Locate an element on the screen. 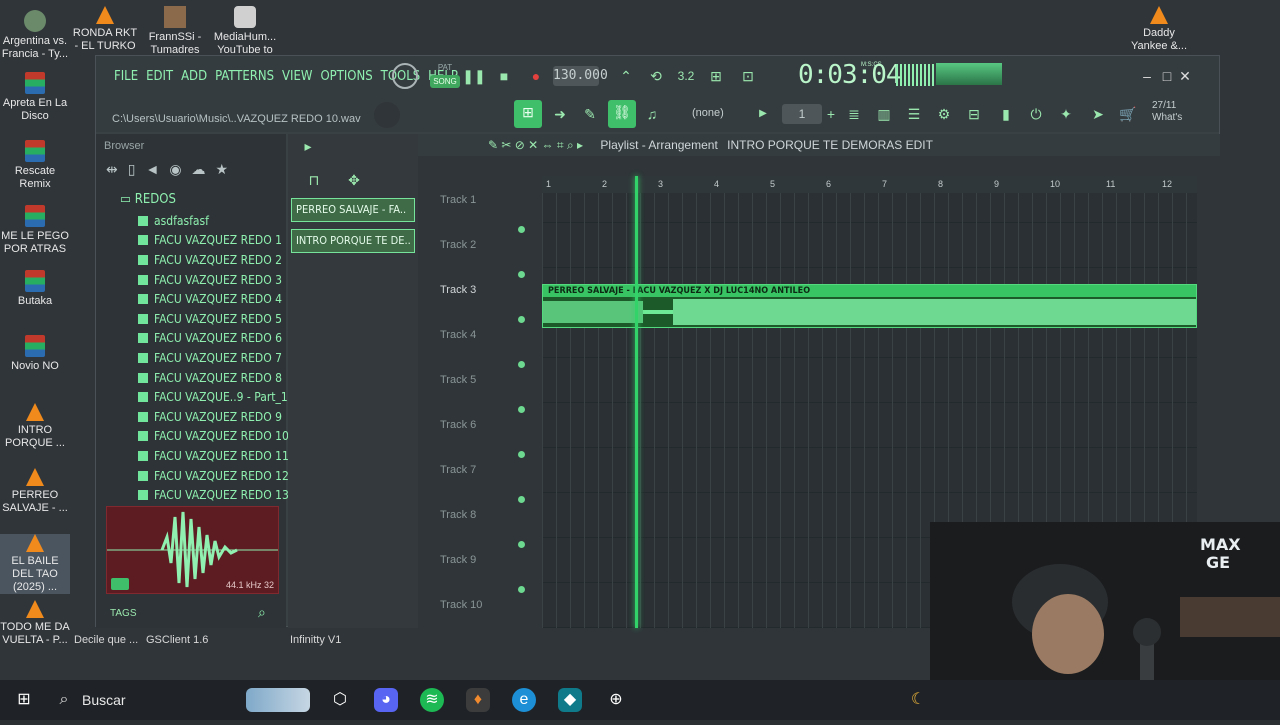 The width and height of the screenshot is (1280, 725). browser-file-icon: ▯ is located at coordinates (132, 169).